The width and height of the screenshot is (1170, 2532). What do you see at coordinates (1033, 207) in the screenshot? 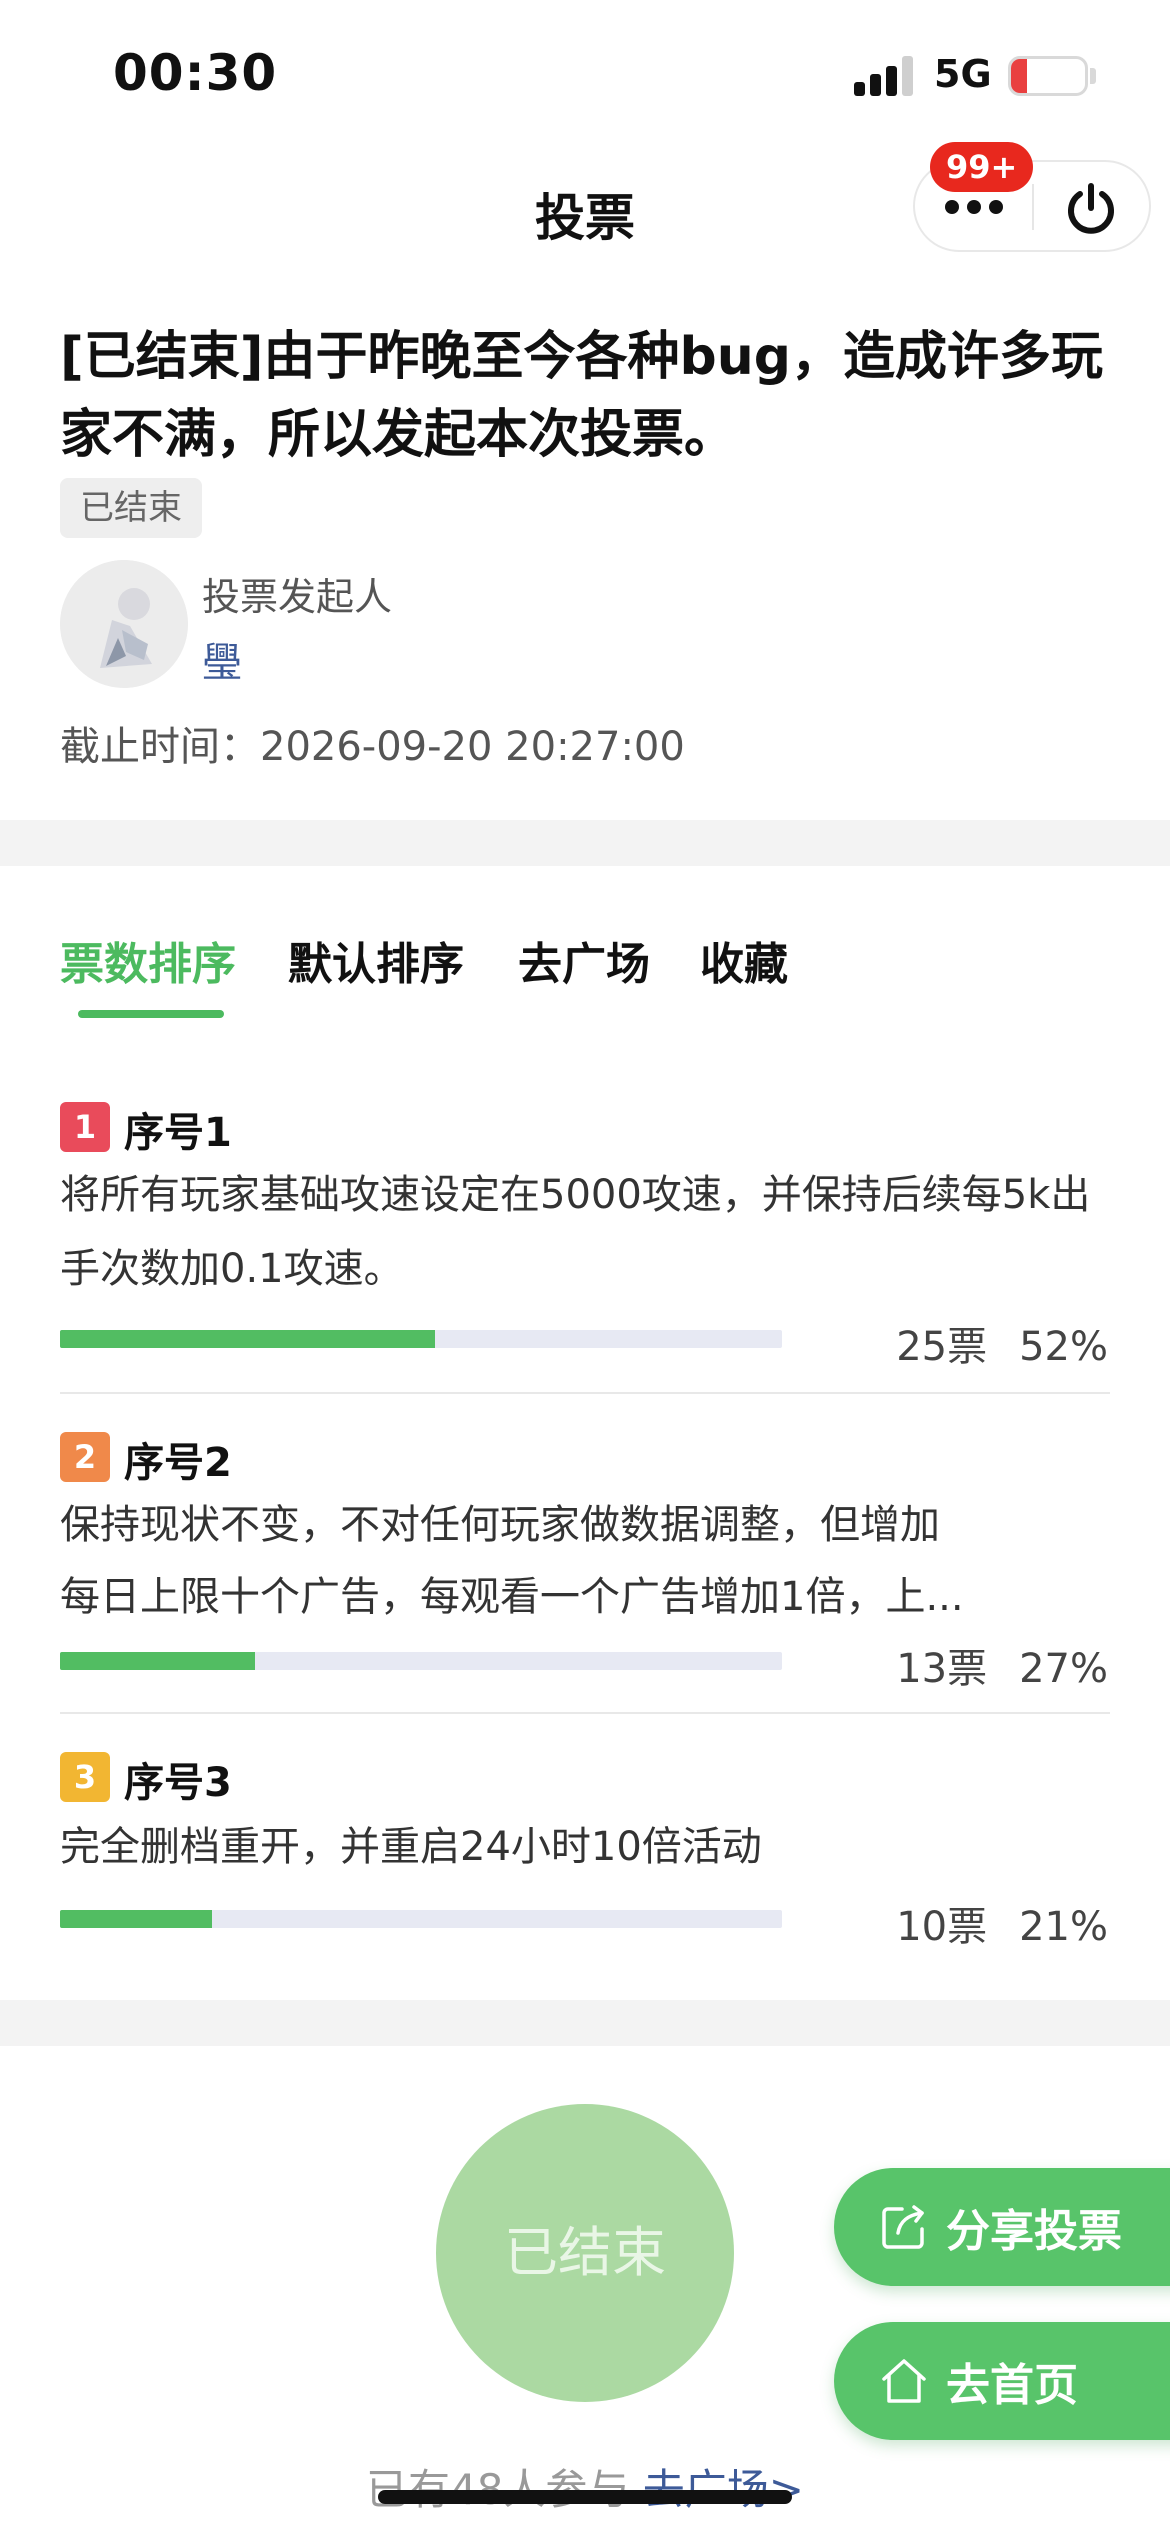
I see `capsule-divider` at bounding box center [1033, 207].